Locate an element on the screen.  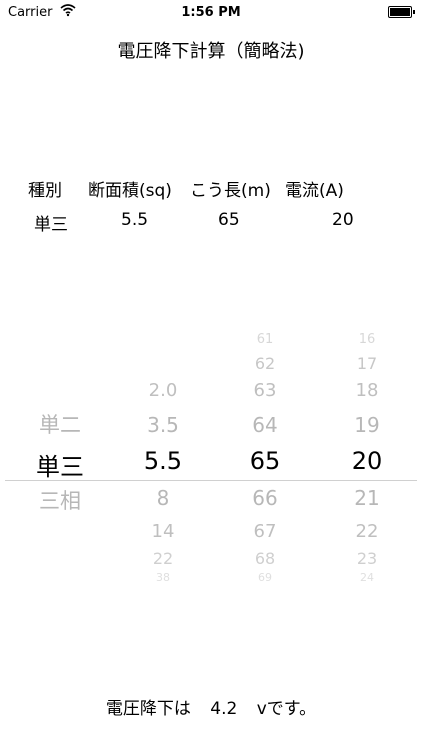
picker-selection-line is located at coordinates (211, 480).